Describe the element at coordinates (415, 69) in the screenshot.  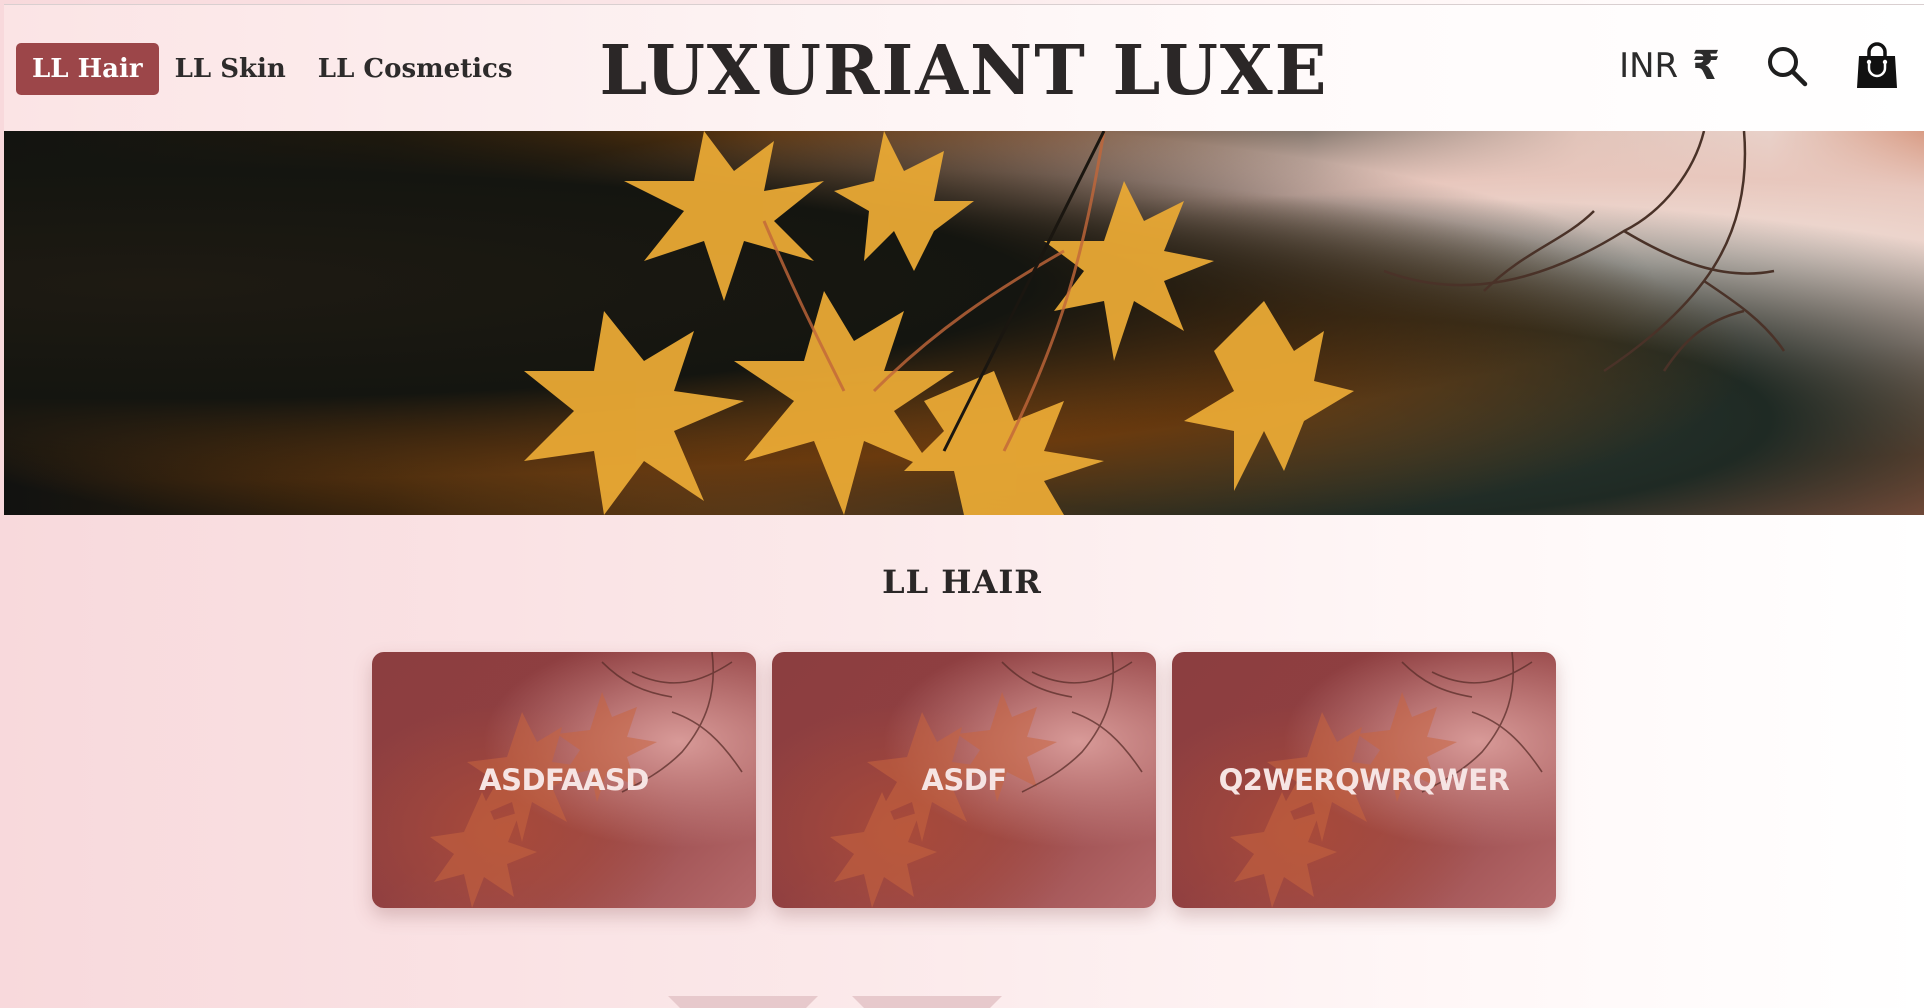
I see `nav-item-ll-cosmetics: LL Cosmetics` at that location.